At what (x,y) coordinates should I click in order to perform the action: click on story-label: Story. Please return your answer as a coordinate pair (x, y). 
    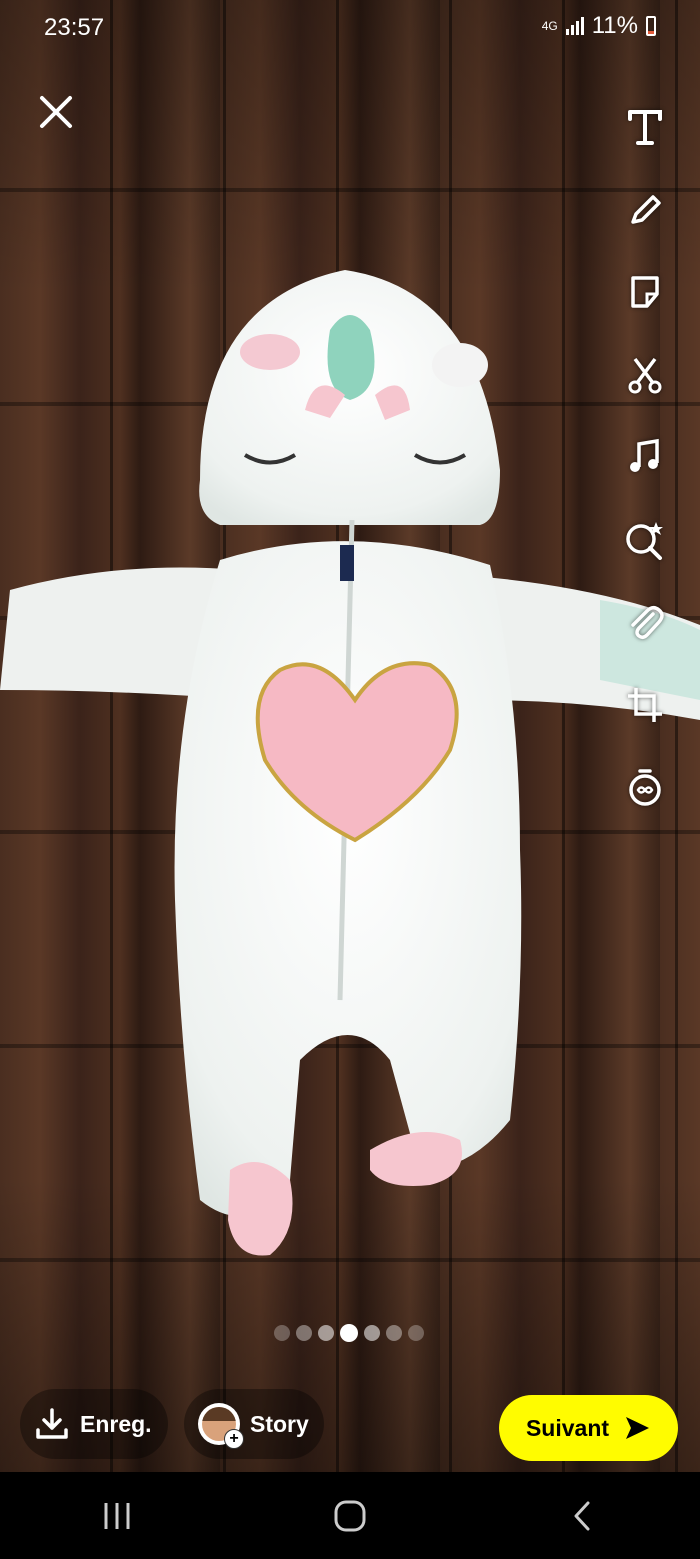
    Looking at the image, I should click on (279, 1423).